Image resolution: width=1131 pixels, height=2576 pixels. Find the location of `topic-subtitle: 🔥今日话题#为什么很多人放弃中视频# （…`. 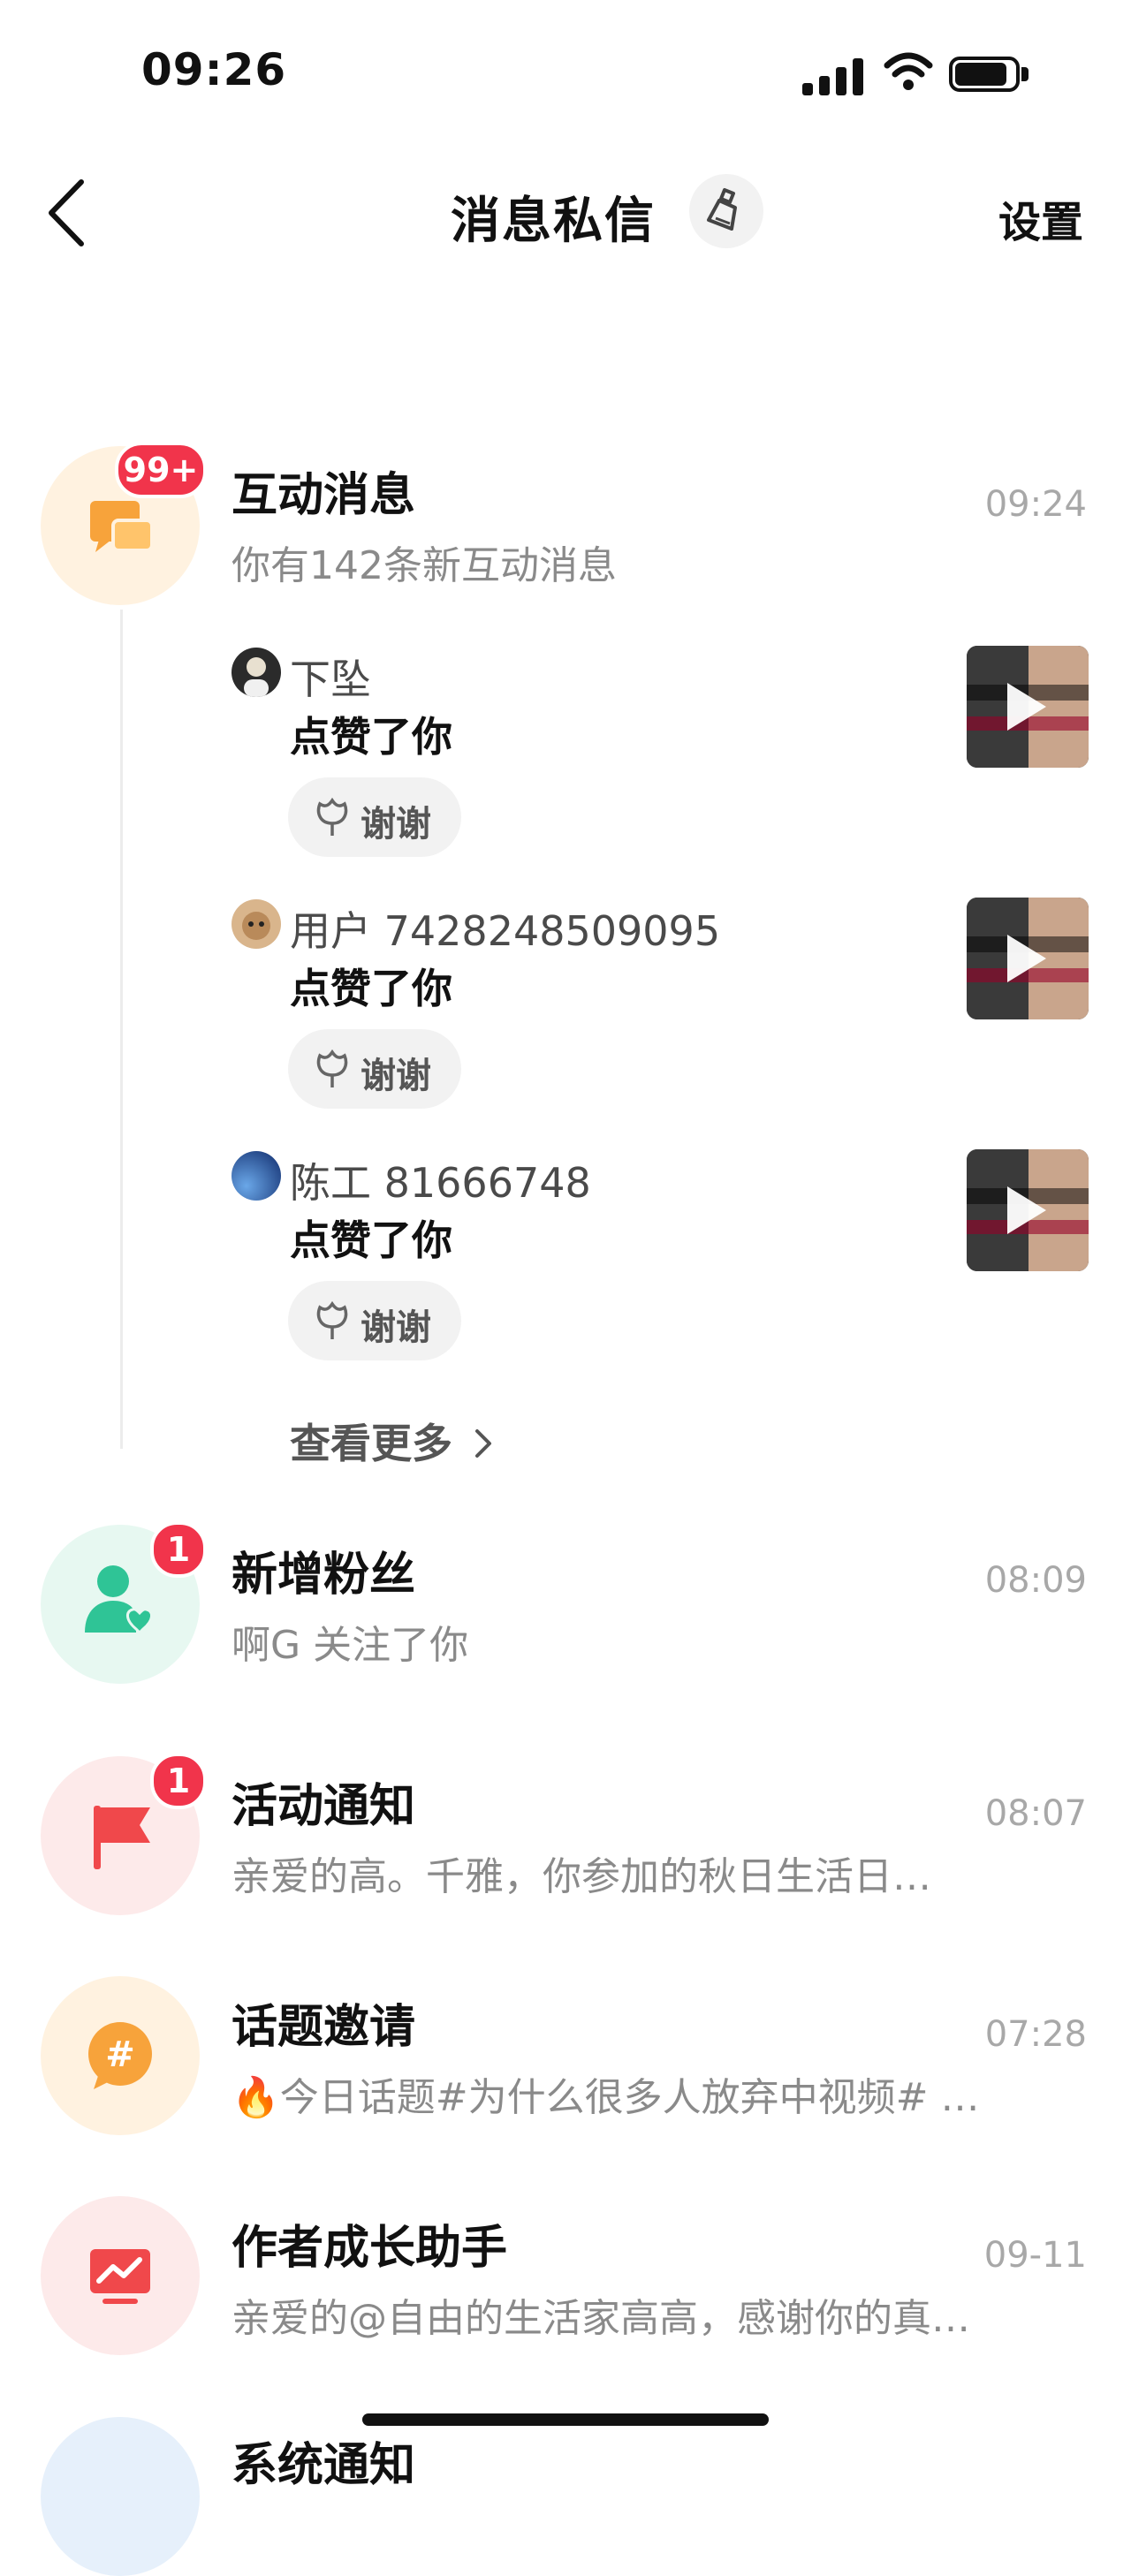

topic-subtitle: 🔥今日话题#为什么很多人放弃中视频# （… is located at coordinates (611, 2098).